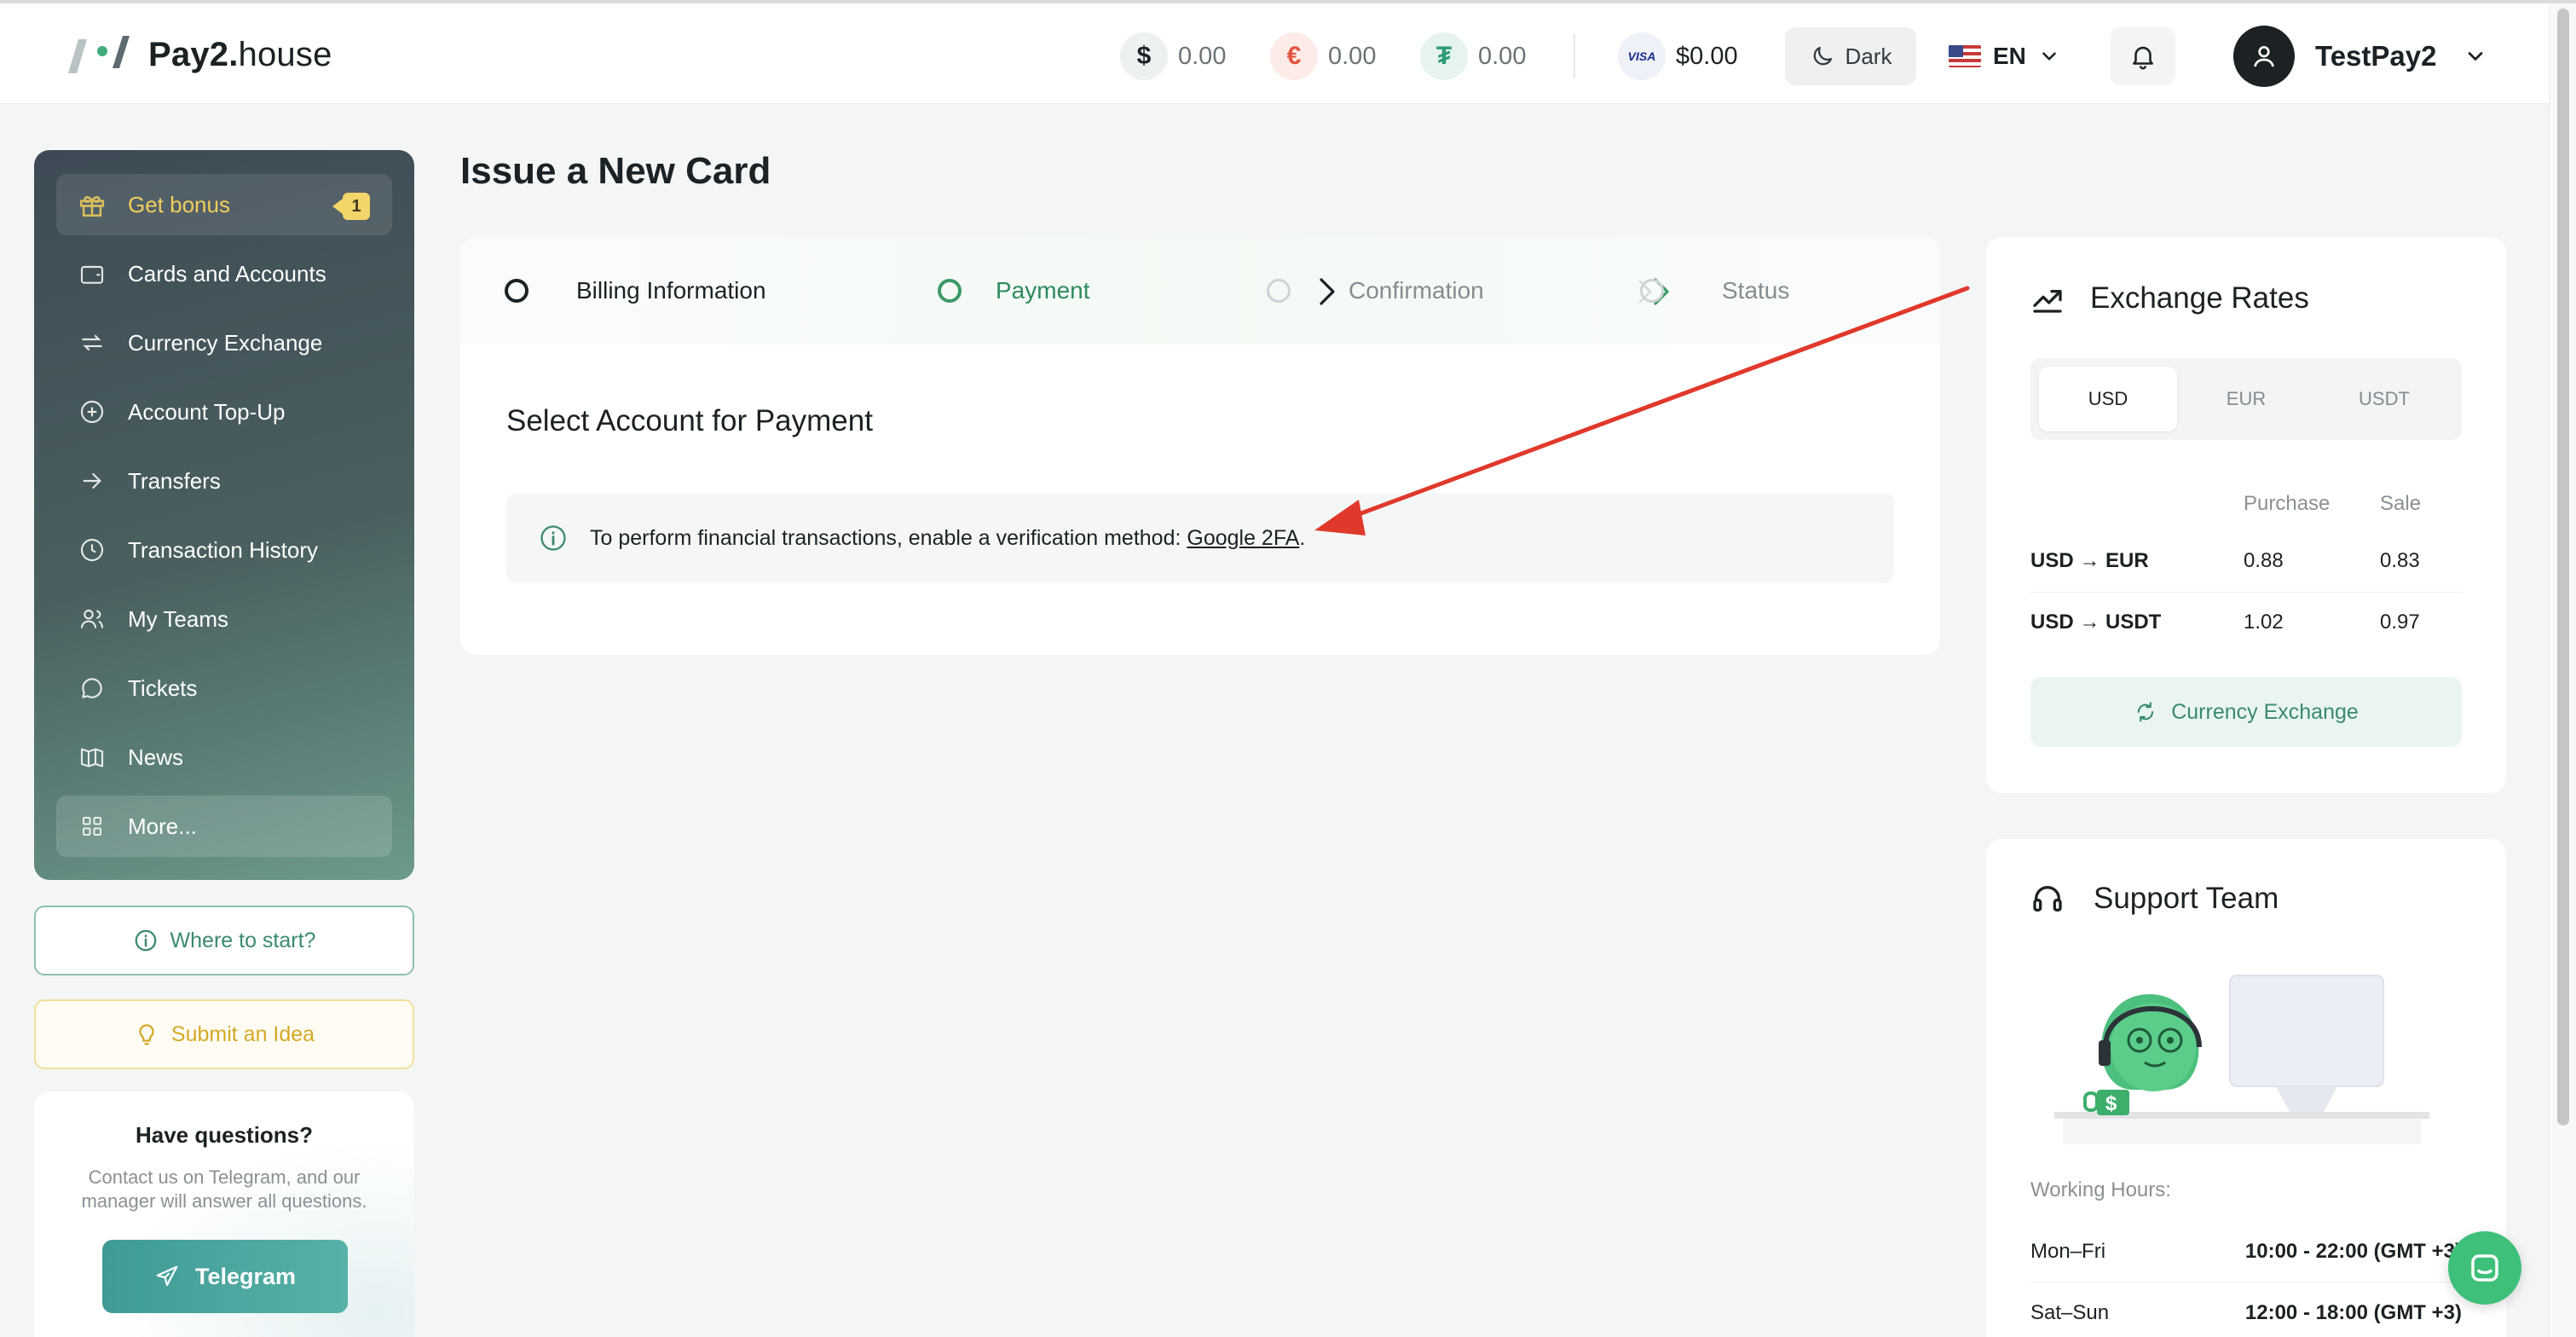  I want to click on rate-pair: USD → USDT, so click(2137, 622).